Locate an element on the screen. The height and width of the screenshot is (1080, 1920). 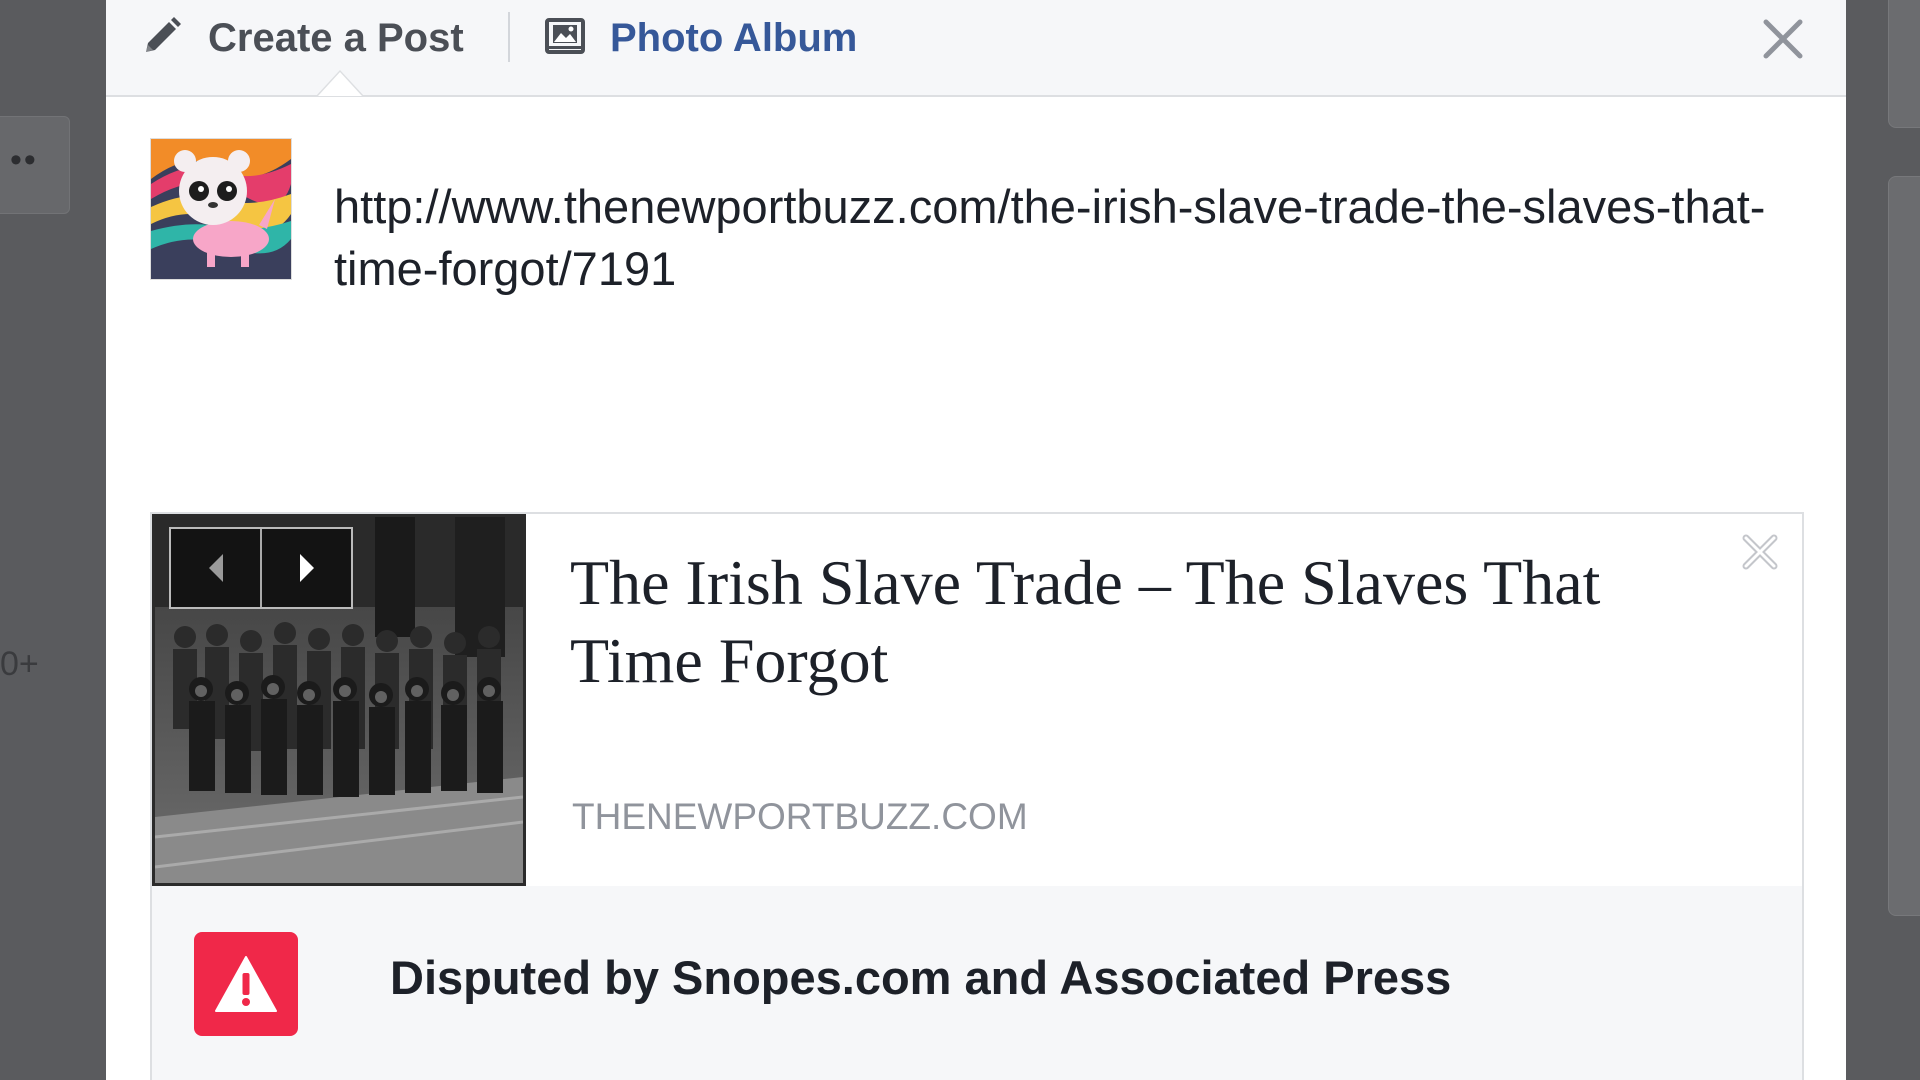
previous-thumbnail-button is located at coordinates (215, 568).